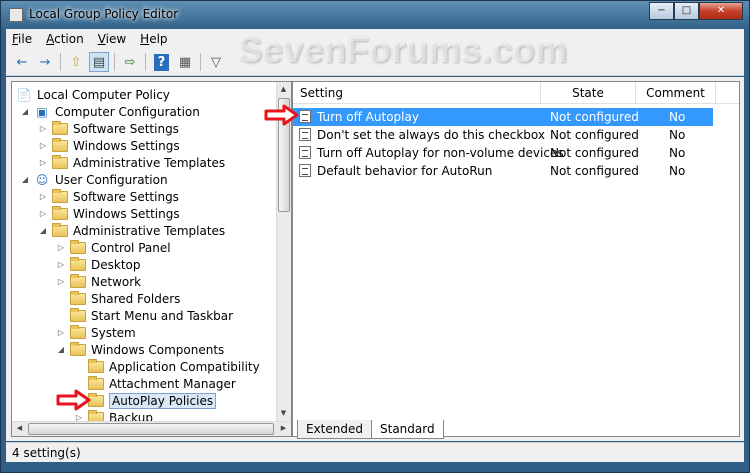 This screenshot has width=750, height=473. I want to click on scroll-down-icon: ▼, so click(283, 413).